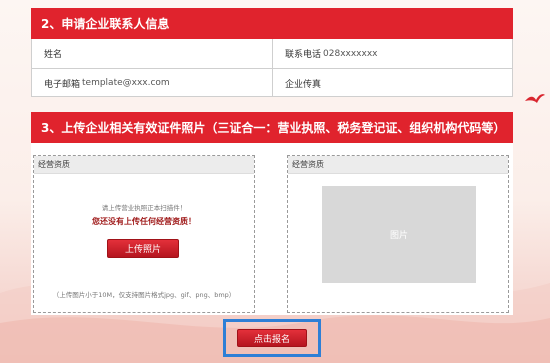 The image size is (550, 363). I want to click on section-header-documents: 3、上传企业相关有效证件照片（三证合一：营业执照、税务登记证、组织机构代码等）, so click(272, 127).